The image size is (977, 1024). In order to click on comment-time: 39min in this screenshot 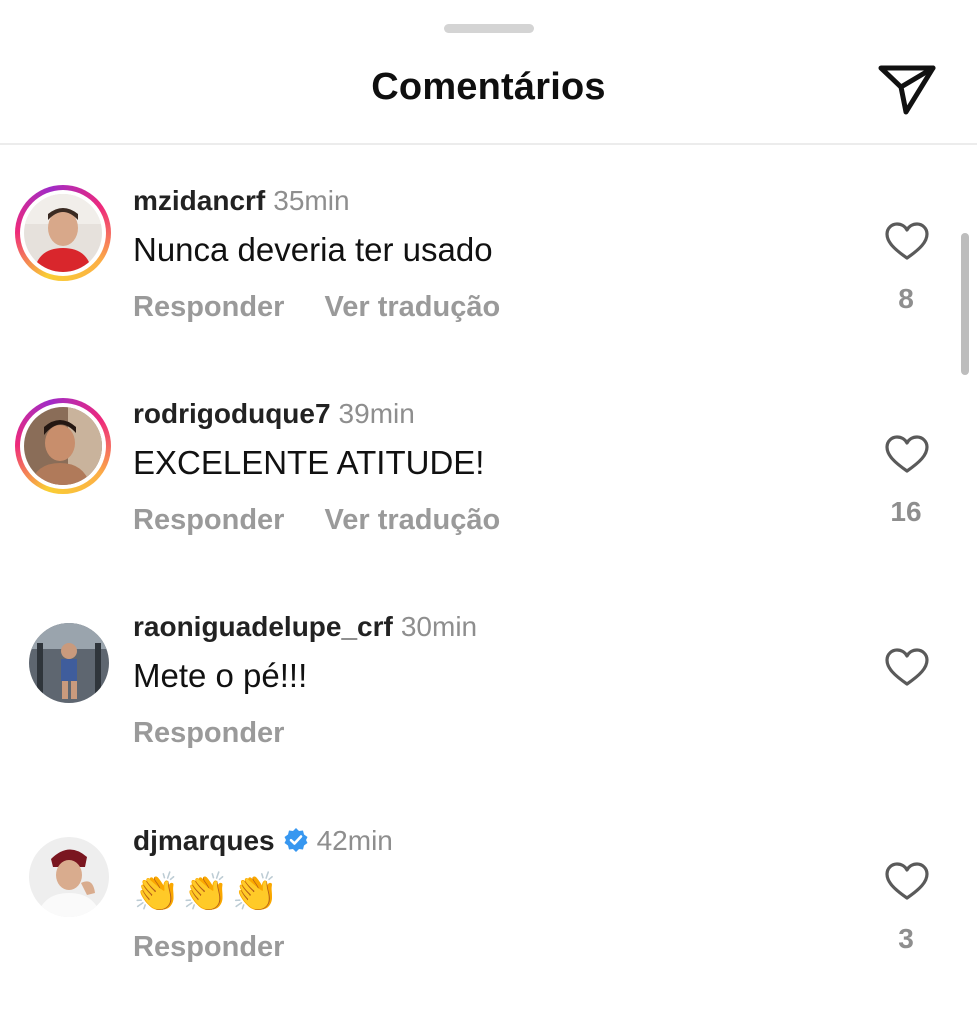, I will do `click(376, 413)`.